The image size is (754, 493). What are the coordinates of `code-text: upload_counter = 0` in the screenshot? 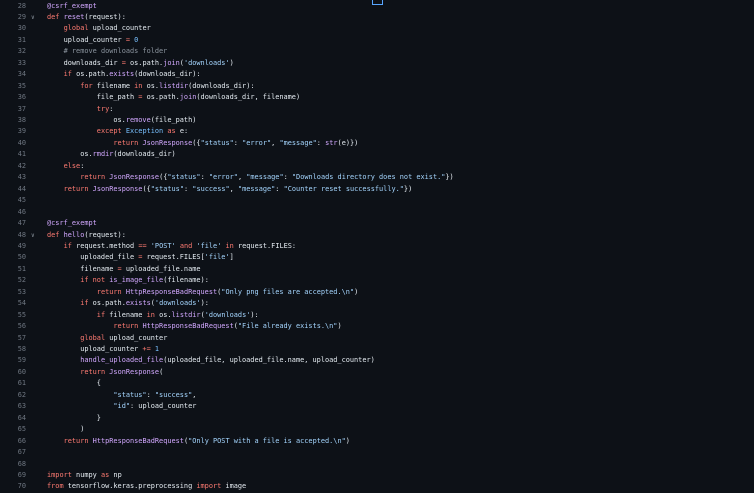 It's located at (93, 40).